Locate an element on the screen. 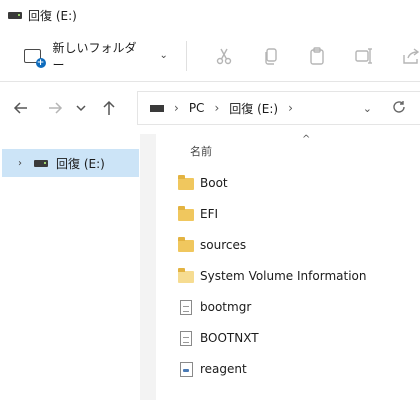  refresh-button is located at coordinates (399, 108).